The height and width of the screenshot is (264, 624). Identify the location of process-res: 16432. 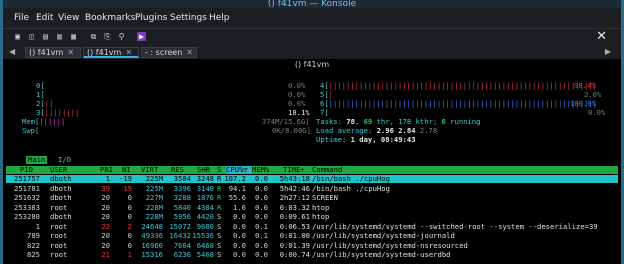
(180, 235).